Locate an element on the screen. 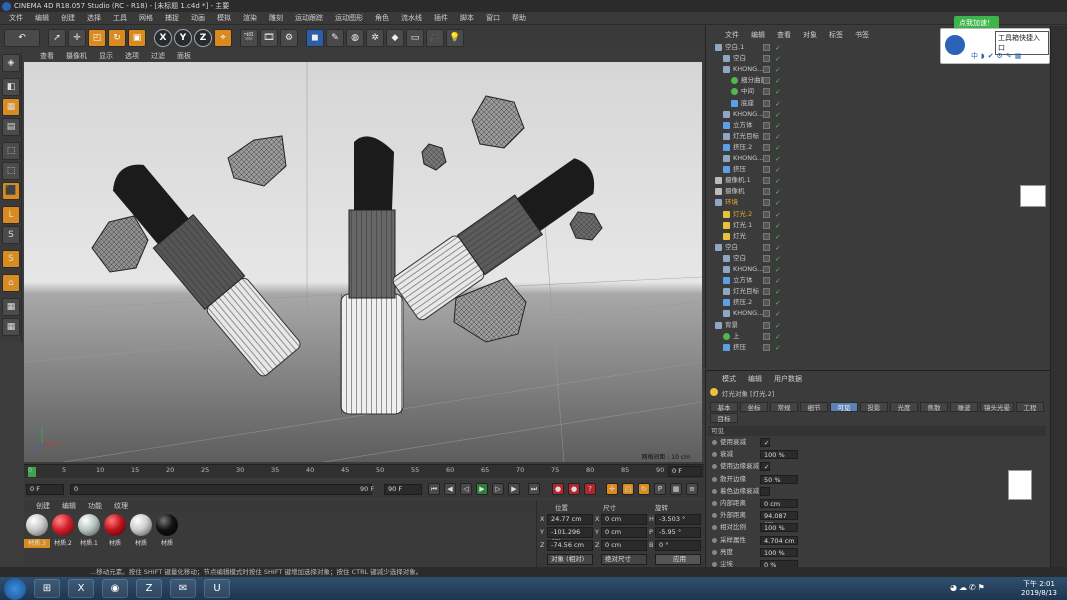 The image size is (1067, 600). object-name: 背景 is located at coordinates (731, 325).